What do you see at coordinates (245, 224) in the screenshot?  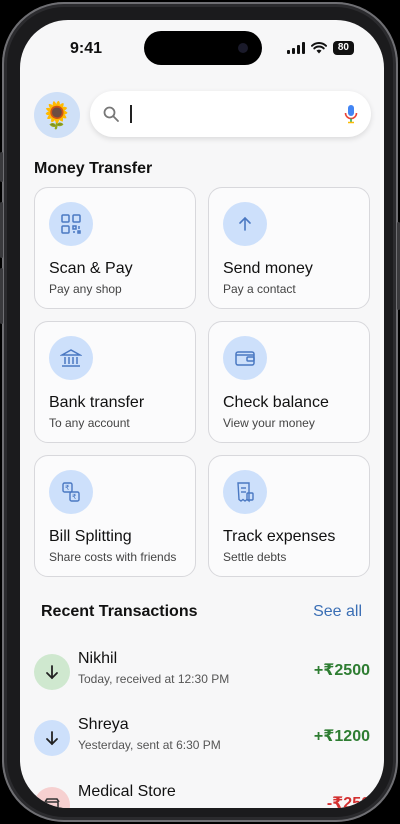 I see `arrow-up-icon` at bounding box center [245, 224].